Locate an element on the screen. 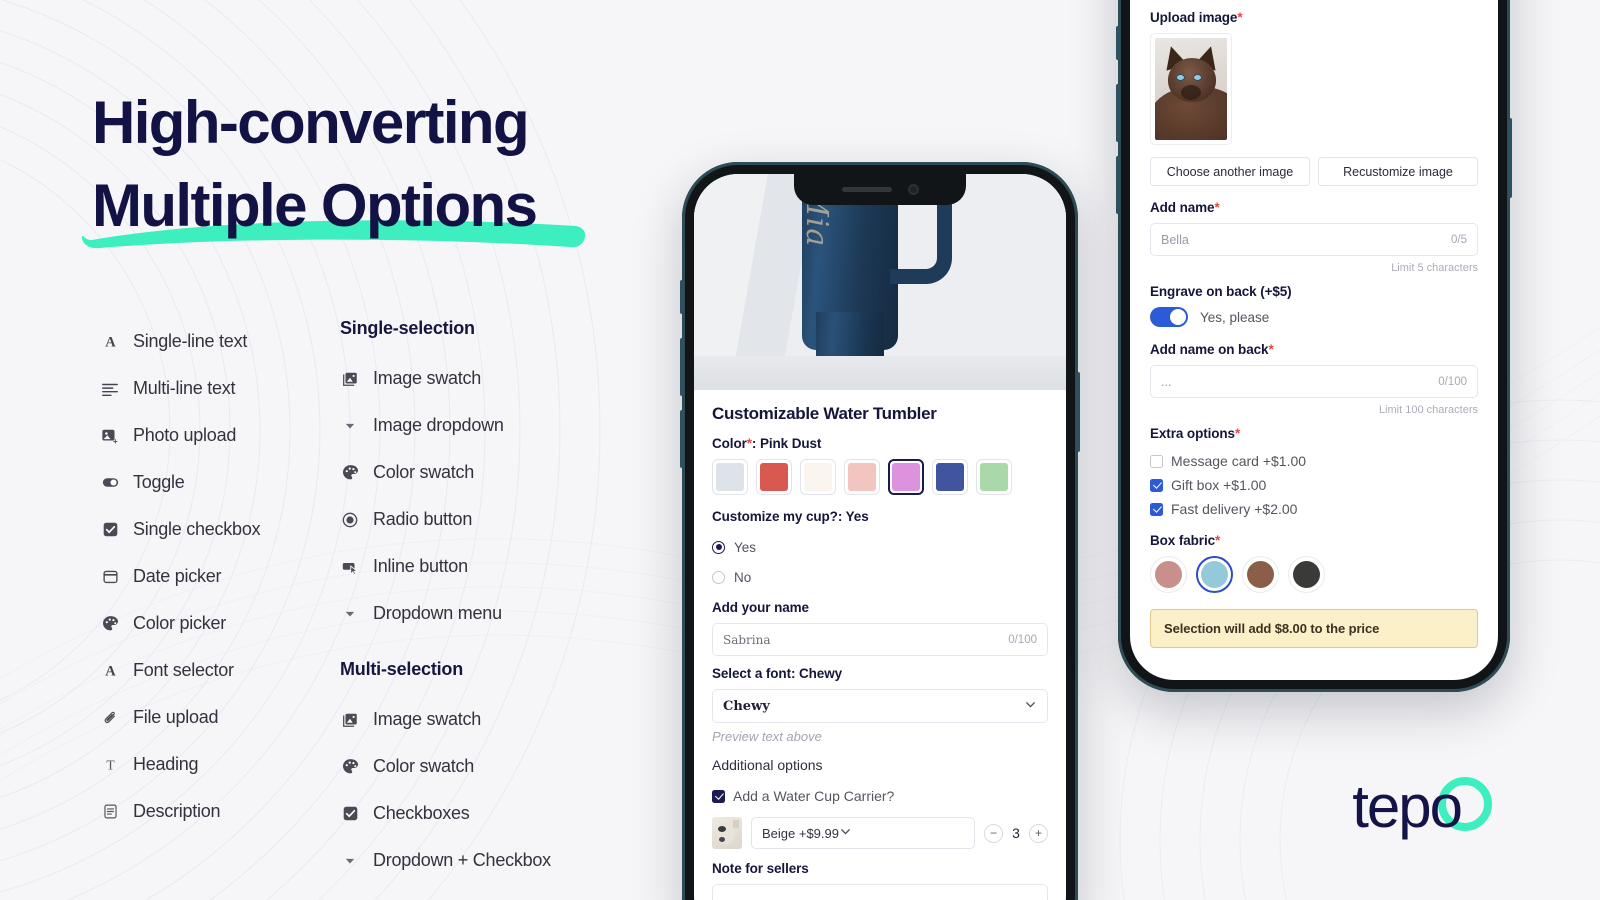 The height and width of the screenshot is (900, 1600). color-swatch-mint-green is located at coordinates (994, 477).